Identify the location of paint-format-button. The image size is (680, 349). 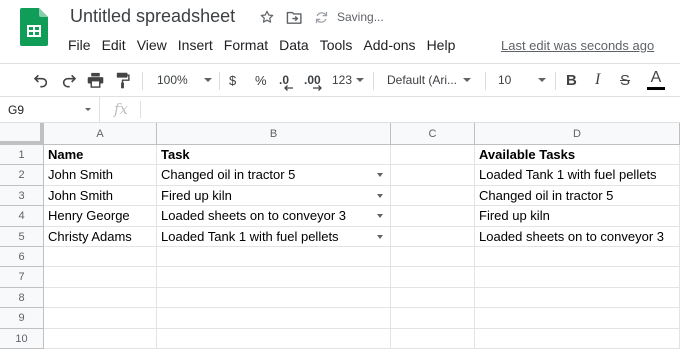
(122, 80).